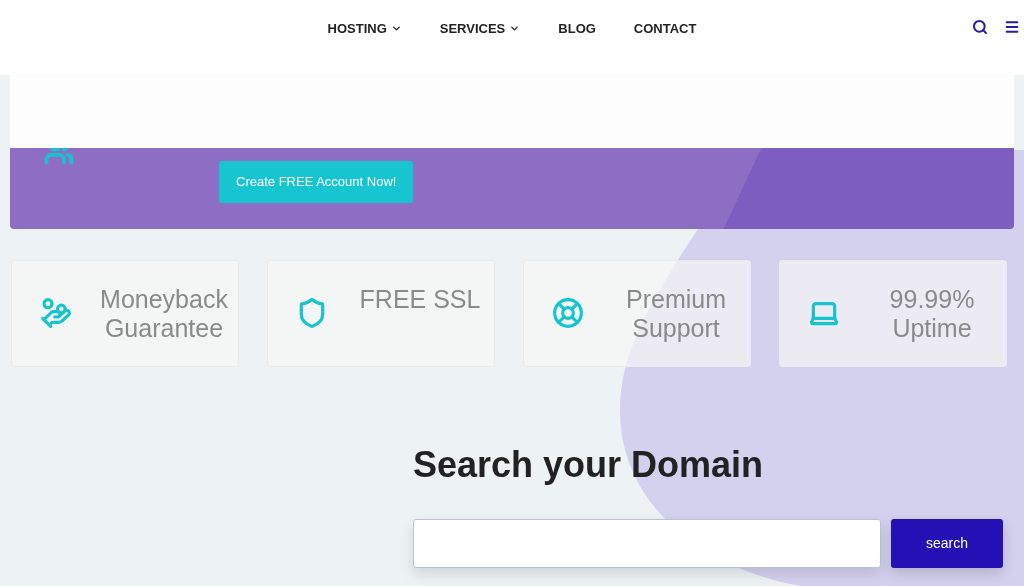  What do you see at coordinates (980, 27) in the screenshot?
I see `search-icon` at bounding box center [980, 27].